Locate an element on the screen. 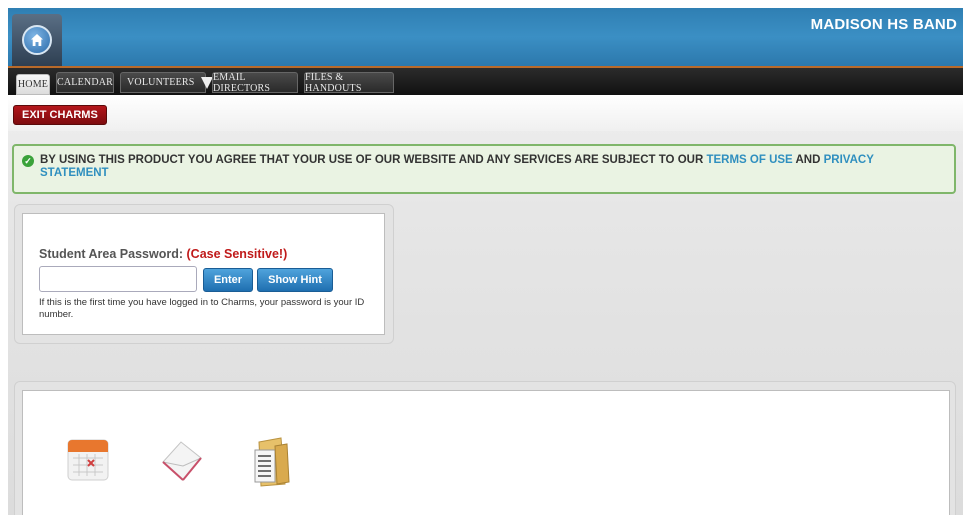 This screenshot has width=963, height=515. band-name: MADISON HS BAND is located at coordinates (883, 24).